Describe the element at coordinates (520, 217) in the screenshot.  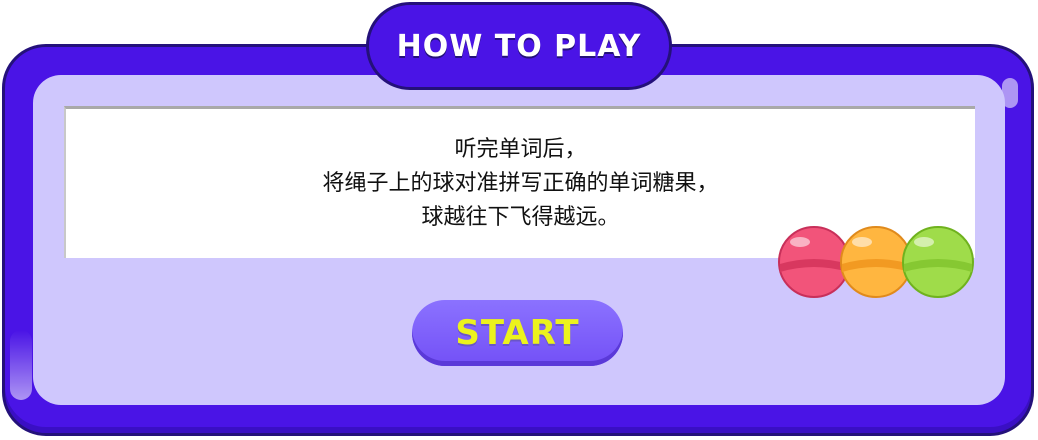
I see `instruction-line: 球越往下飞得越远。` at that location.